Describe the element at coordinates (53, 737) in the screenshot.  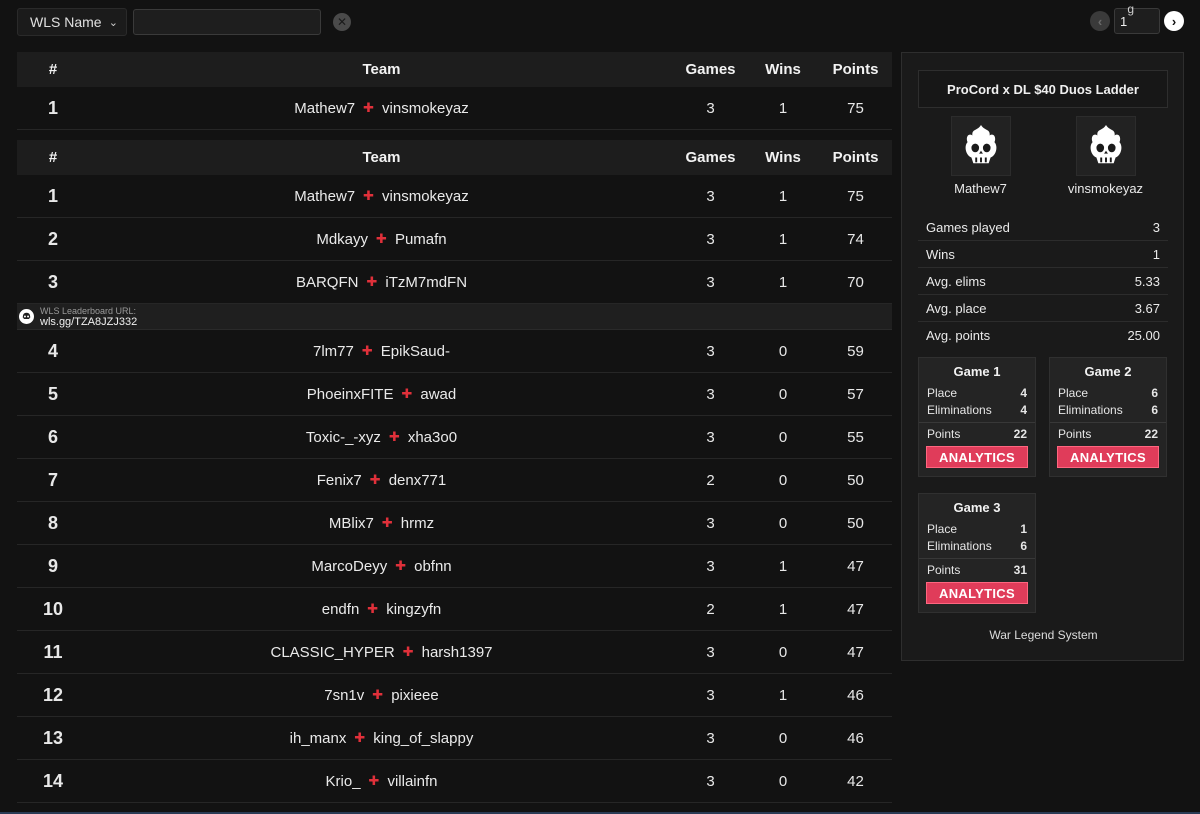
I see `rank-cell: 13` at that location.